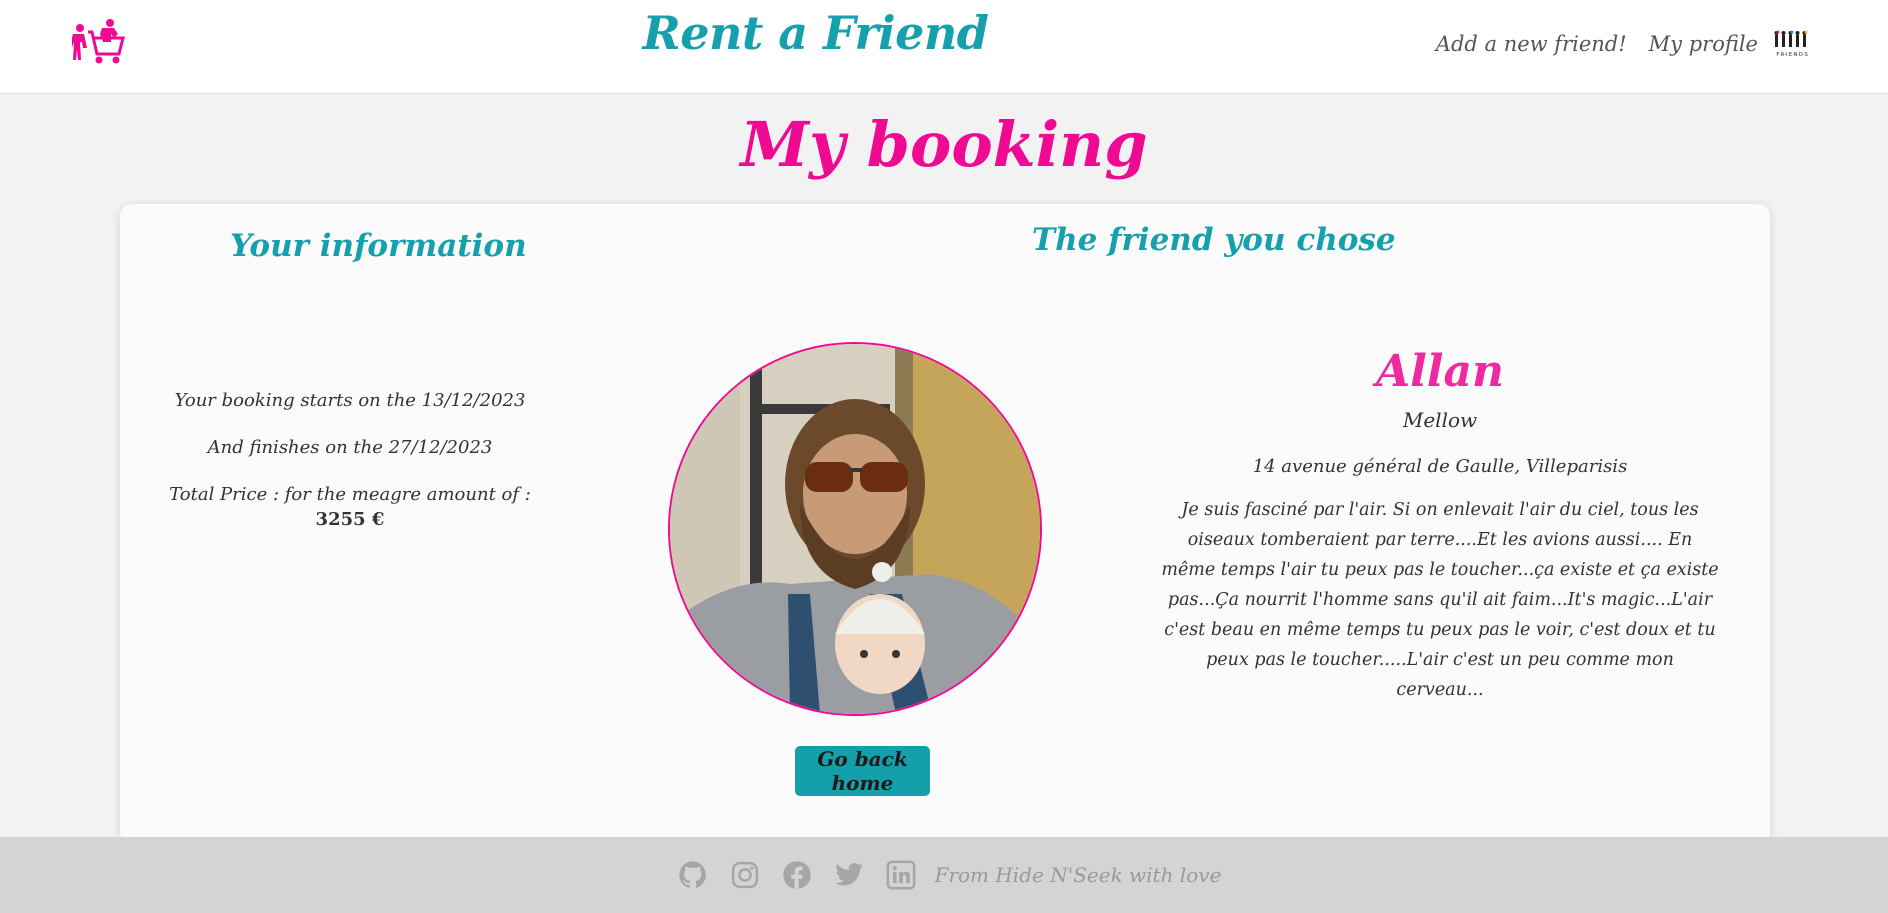 The height and width of the screenshot is (913, 1888). What do you see at coordinates (1078, 875) in the screenshot?
I see `footer-text: From Hide N'Seek with love` at bounding box center [1078, 875].